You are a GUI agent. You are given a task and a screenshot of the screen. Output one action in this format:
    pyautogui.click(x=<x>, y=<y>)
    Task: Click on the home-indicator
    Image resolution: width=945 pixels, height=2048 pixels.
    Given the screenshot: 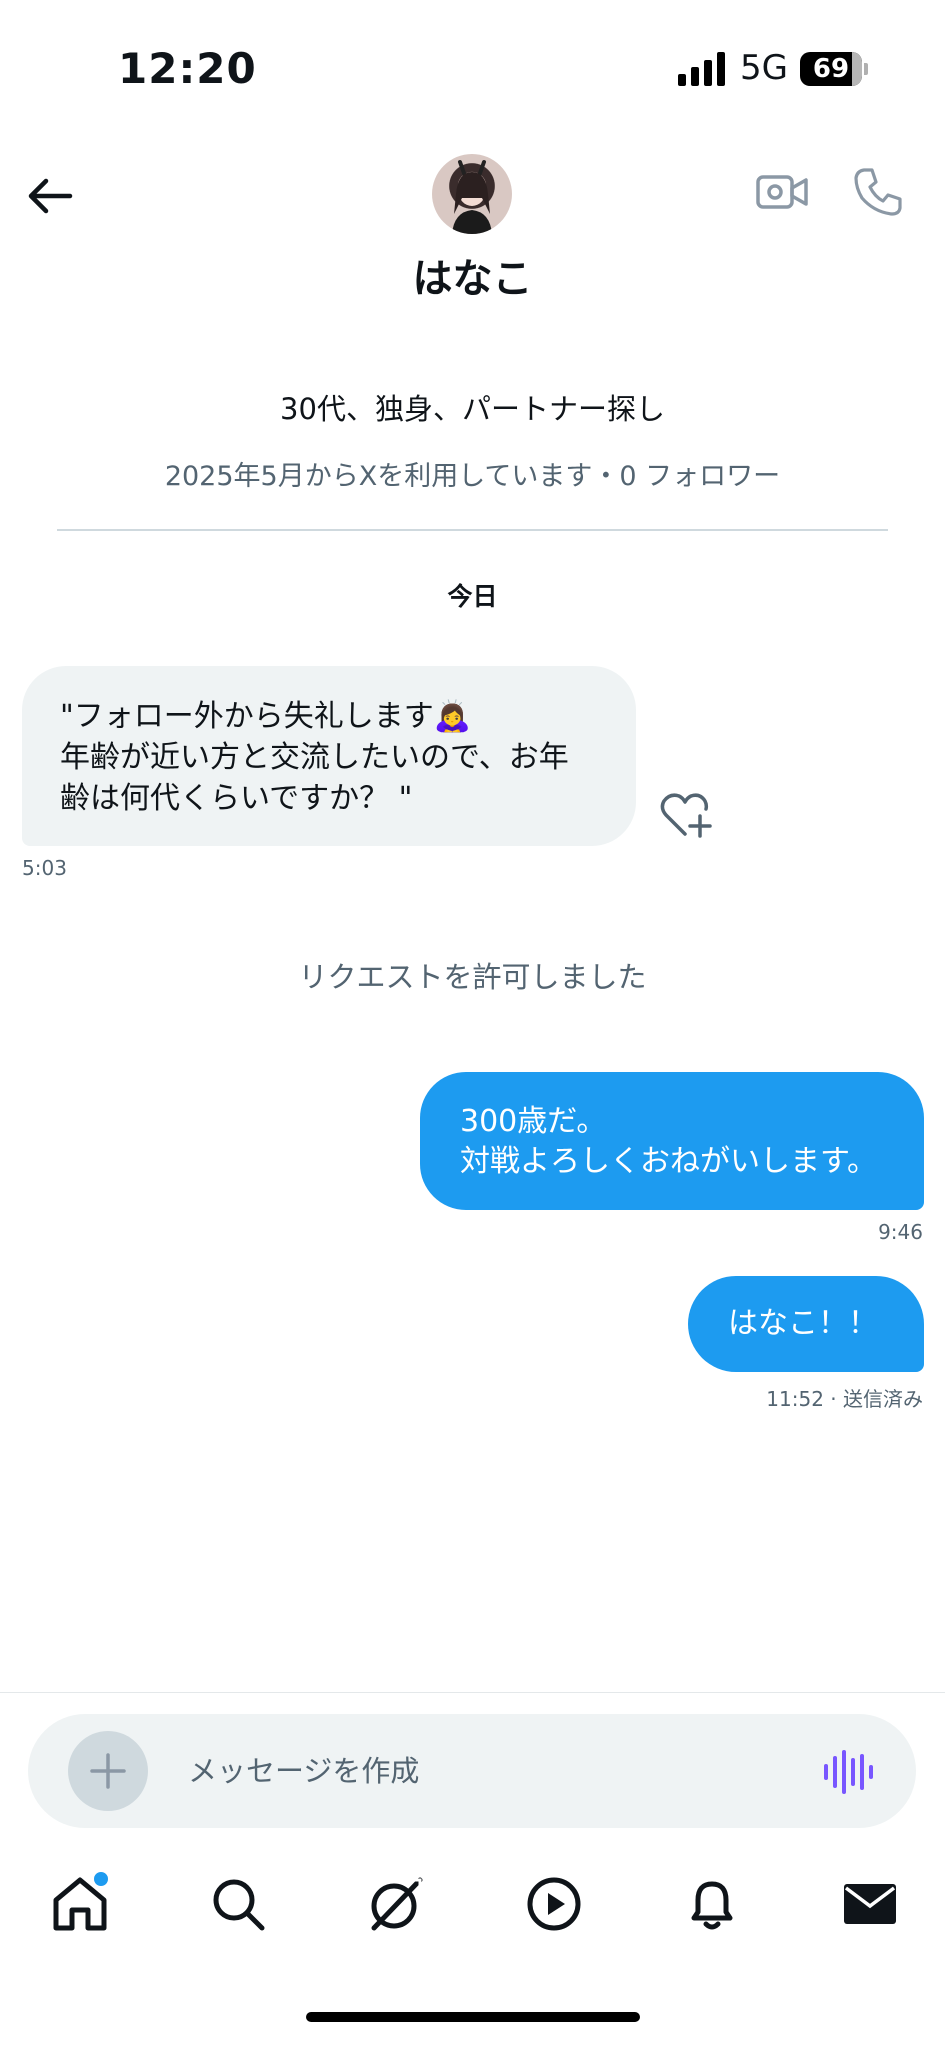 What is the action you would take?
    pyautogui.click(x=473, y=2017)
    